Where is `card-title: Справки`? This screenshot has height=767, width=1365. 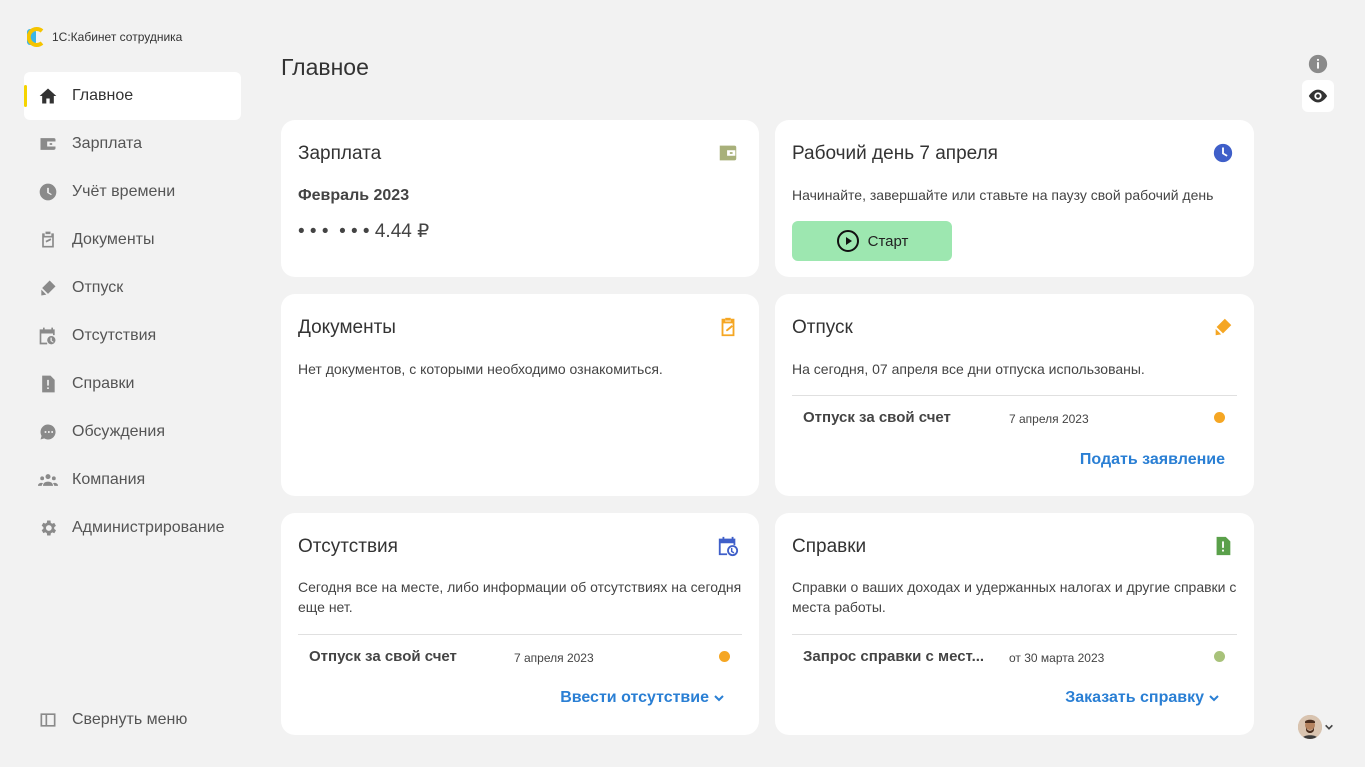 card-title: Справки is located at coordinates (829, 546).